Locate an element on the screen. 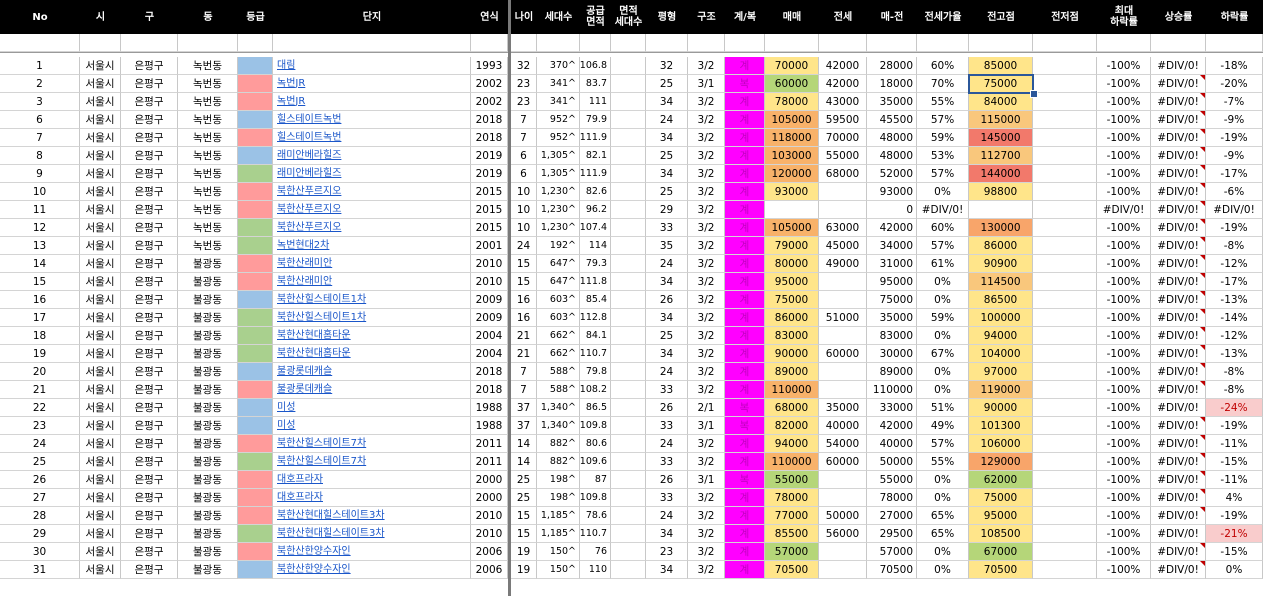  complex-link: 북한산한양수자인 is located at coordinates (314, 569).